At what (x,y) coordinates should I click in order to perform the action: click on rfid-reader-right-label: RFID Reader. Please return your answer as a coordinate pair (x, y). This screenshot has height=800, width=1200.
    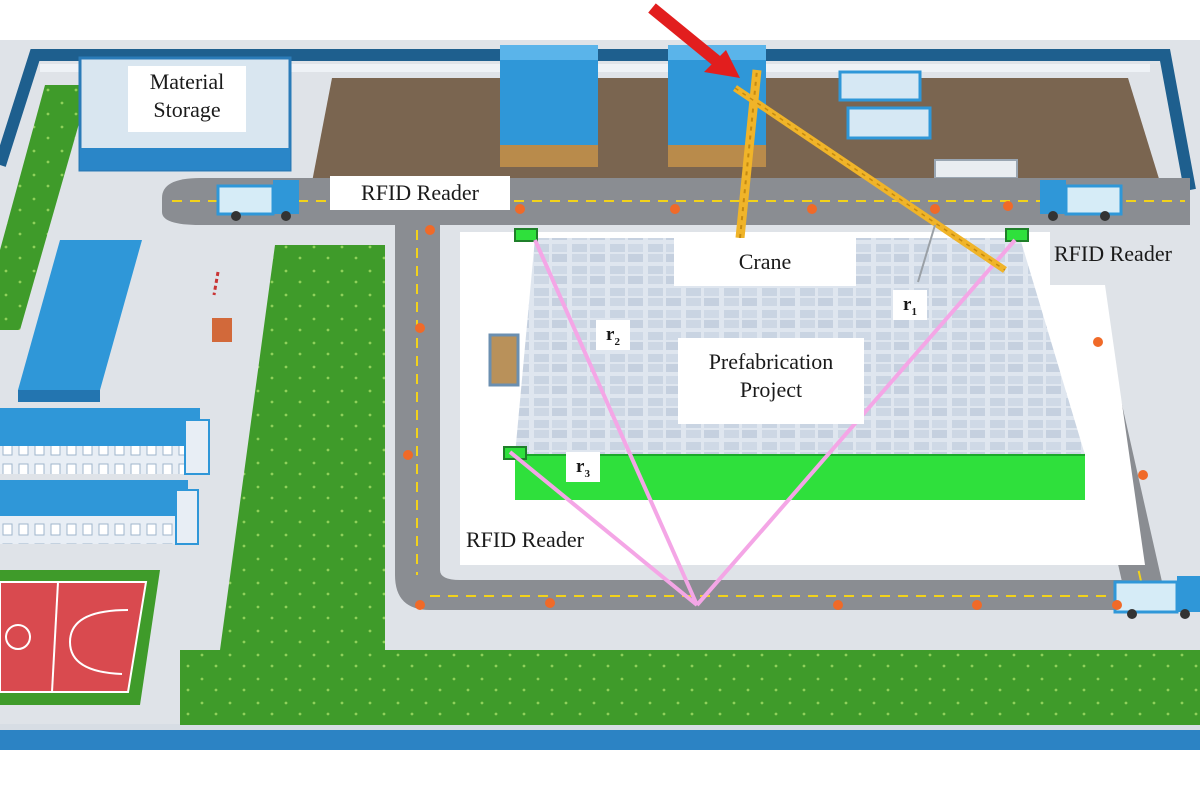
    Looking at the image, I should click on (1113, 253).